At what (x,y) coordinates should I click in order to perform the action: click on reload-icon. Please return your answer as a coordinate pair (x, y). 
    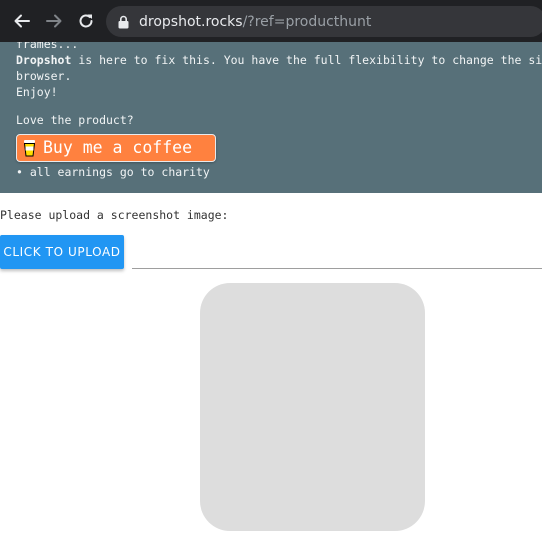
    Looking at the image, I should click on (86, 21).